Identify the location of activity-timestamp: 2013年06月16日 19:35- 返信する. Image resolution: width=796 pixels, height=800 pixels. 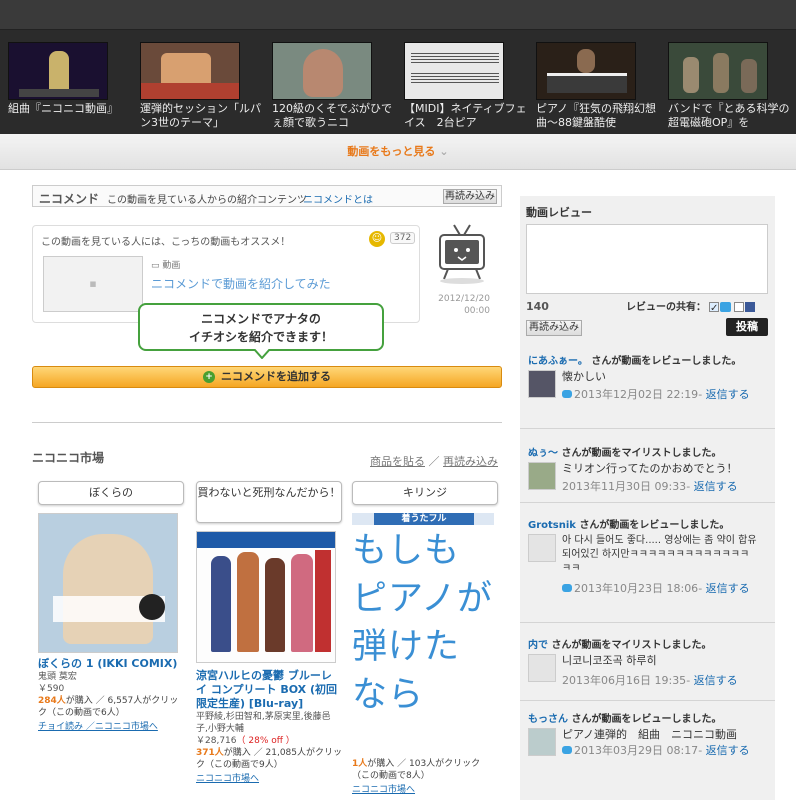
(650, 680).